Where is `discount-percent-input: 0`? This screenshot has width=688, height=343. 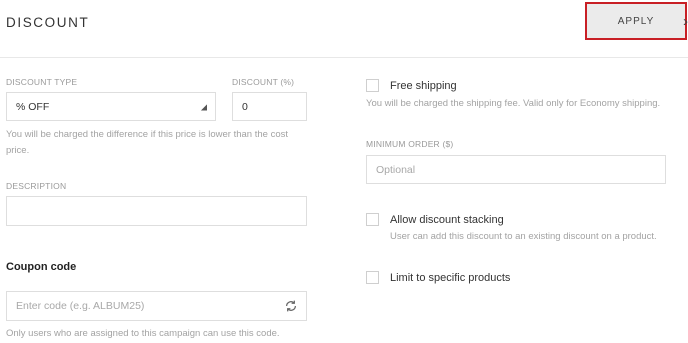 discount-percent-input: 0 is located at coordinates (269, 106).